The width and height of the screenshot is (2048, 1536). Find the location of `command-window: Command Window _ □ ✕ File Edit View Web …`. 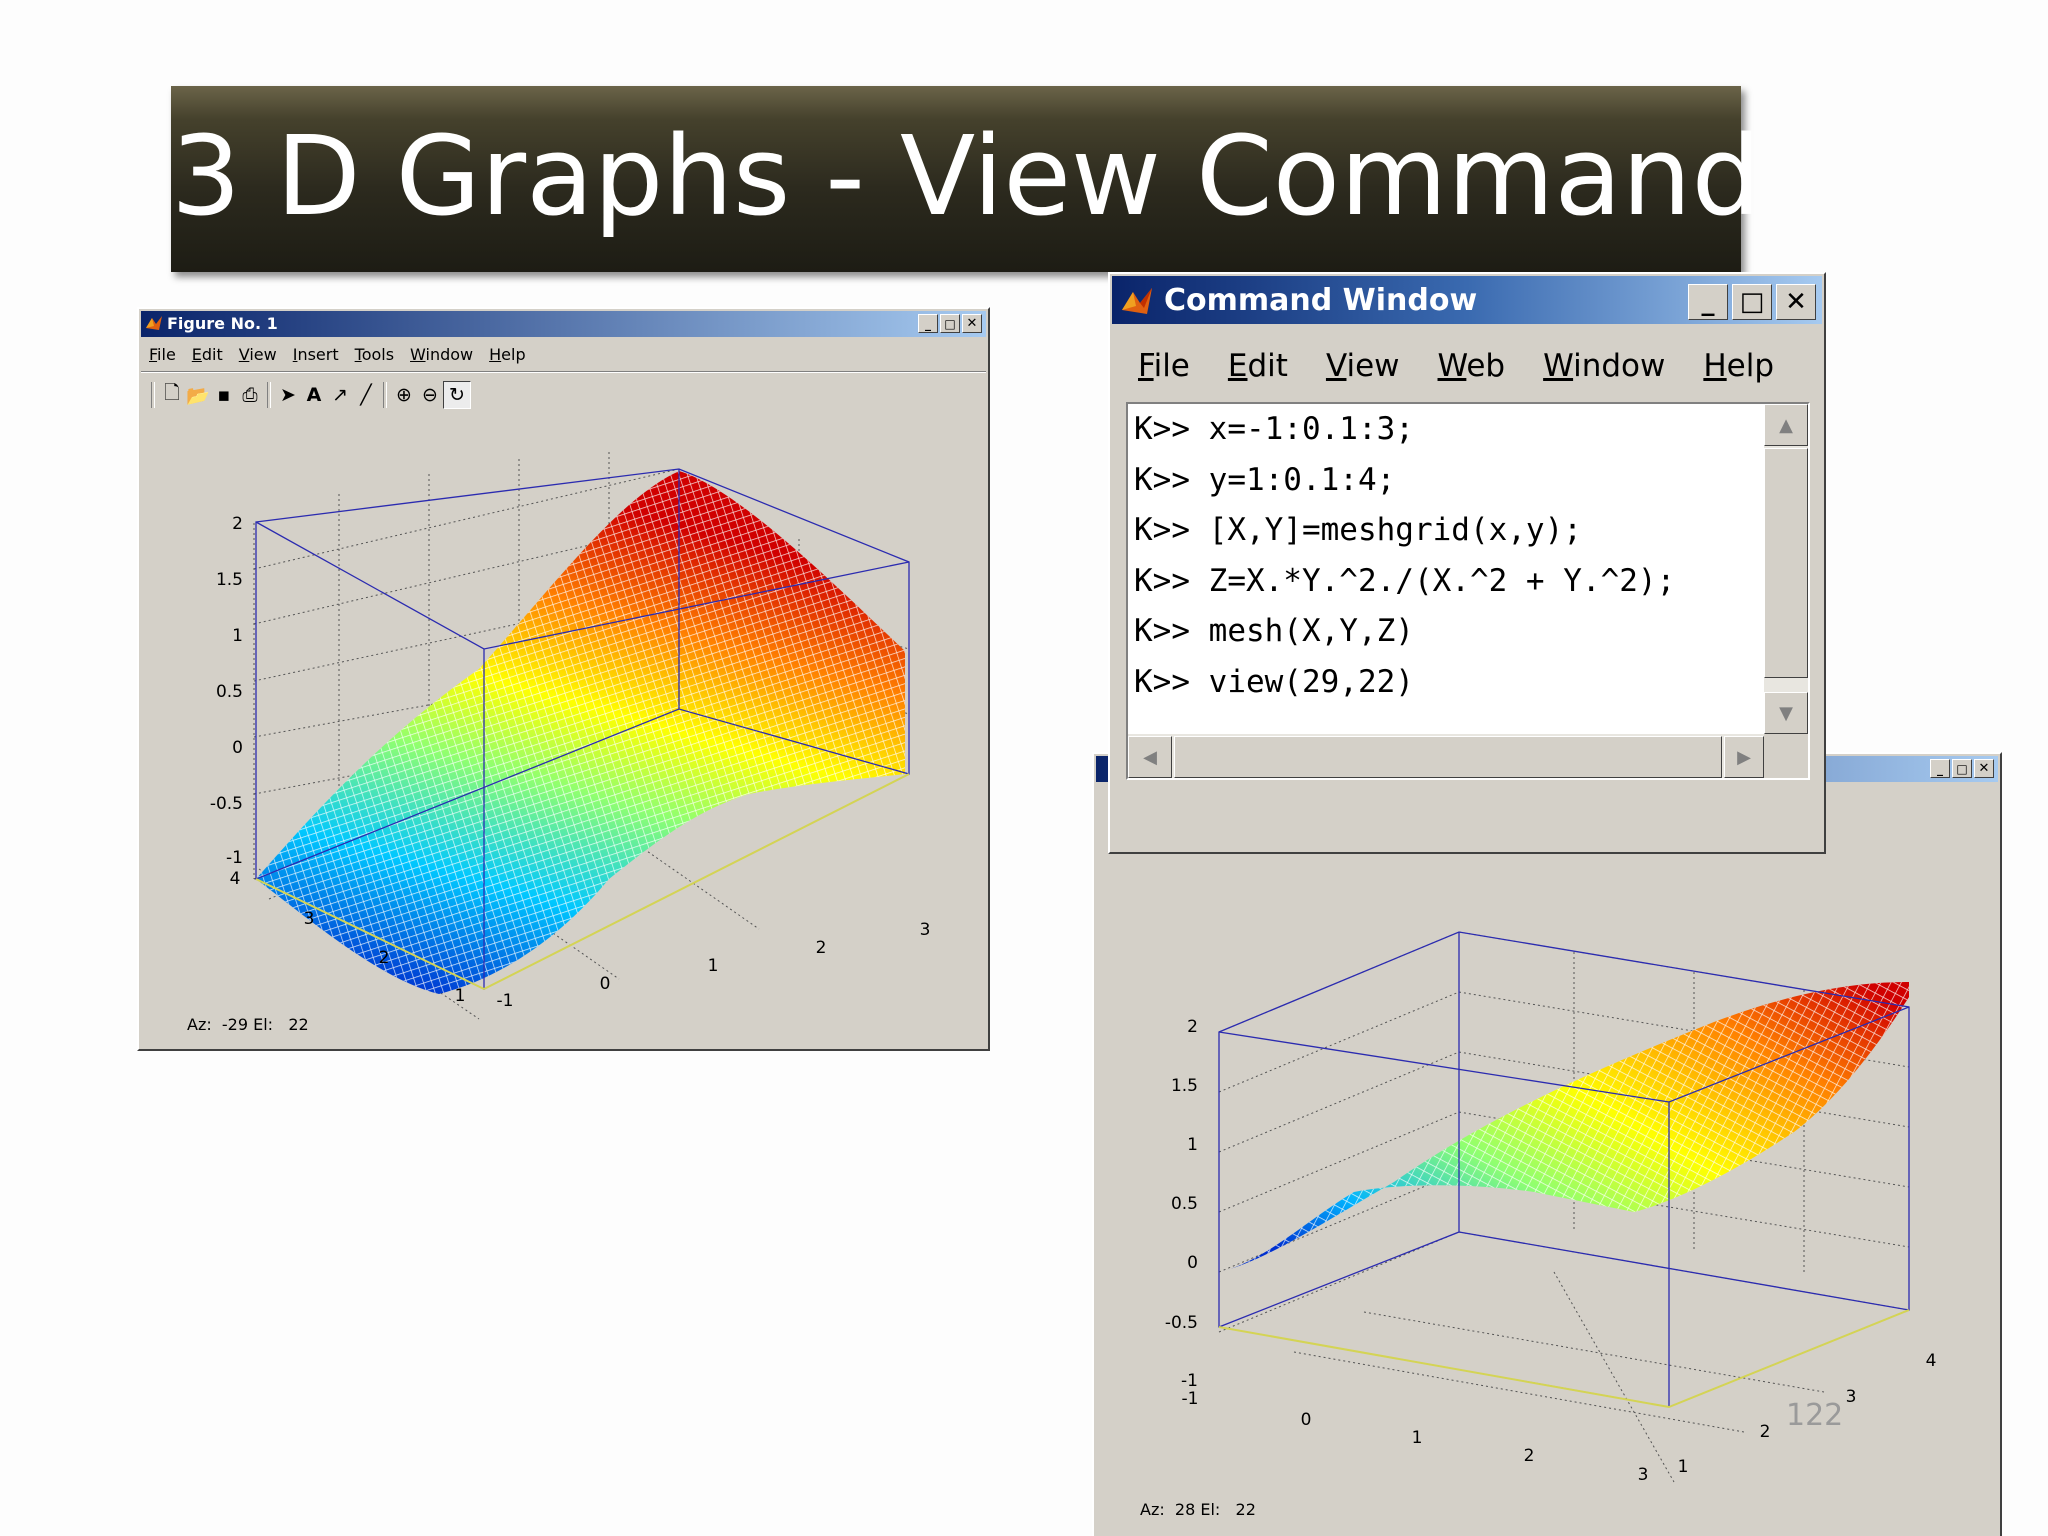

command-window: Command Window _ □ ✕ File Edit View Web … is located at coordinates (1467, 563).